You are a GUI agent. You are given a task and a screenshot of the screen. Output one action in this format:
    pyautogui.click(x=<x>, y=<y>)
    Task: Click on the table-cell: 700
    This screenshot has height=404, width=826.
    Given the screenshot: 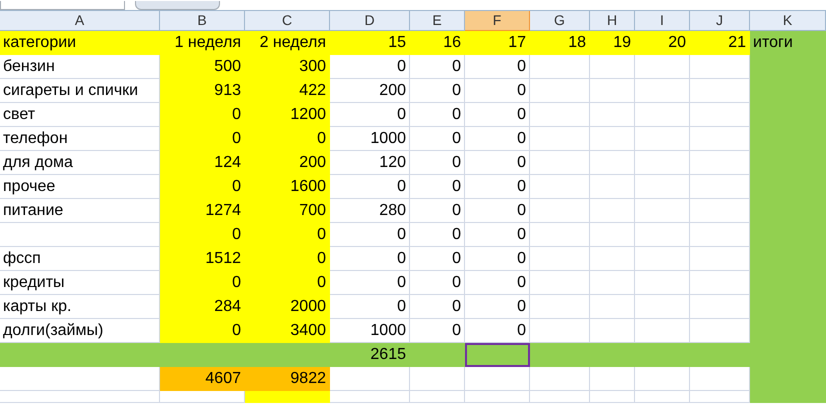 What is the action you would take?
    pyautogui.click(x=287, y=211)
    